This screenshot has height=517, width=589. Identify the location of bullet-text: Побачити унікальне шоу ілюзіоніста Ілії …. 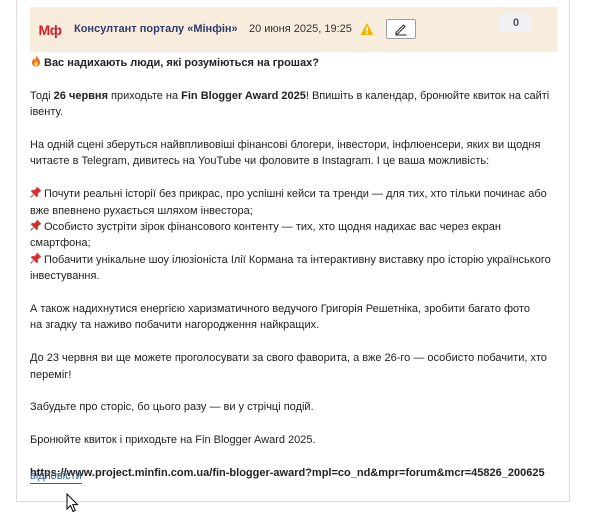
(290, 268).